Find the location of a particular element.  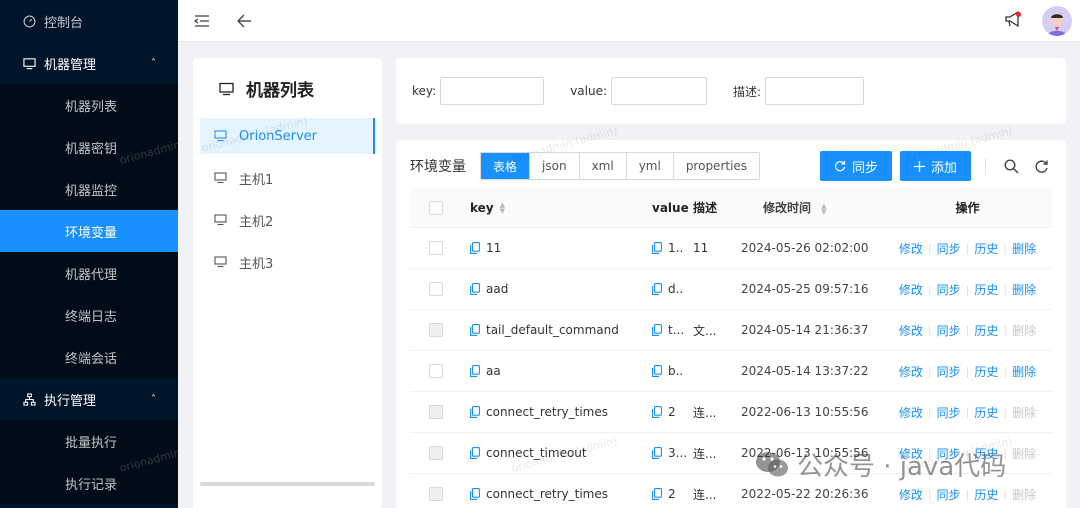

column-time: 修改时间 ▲ ▼ is located at coordinates (823, 207).